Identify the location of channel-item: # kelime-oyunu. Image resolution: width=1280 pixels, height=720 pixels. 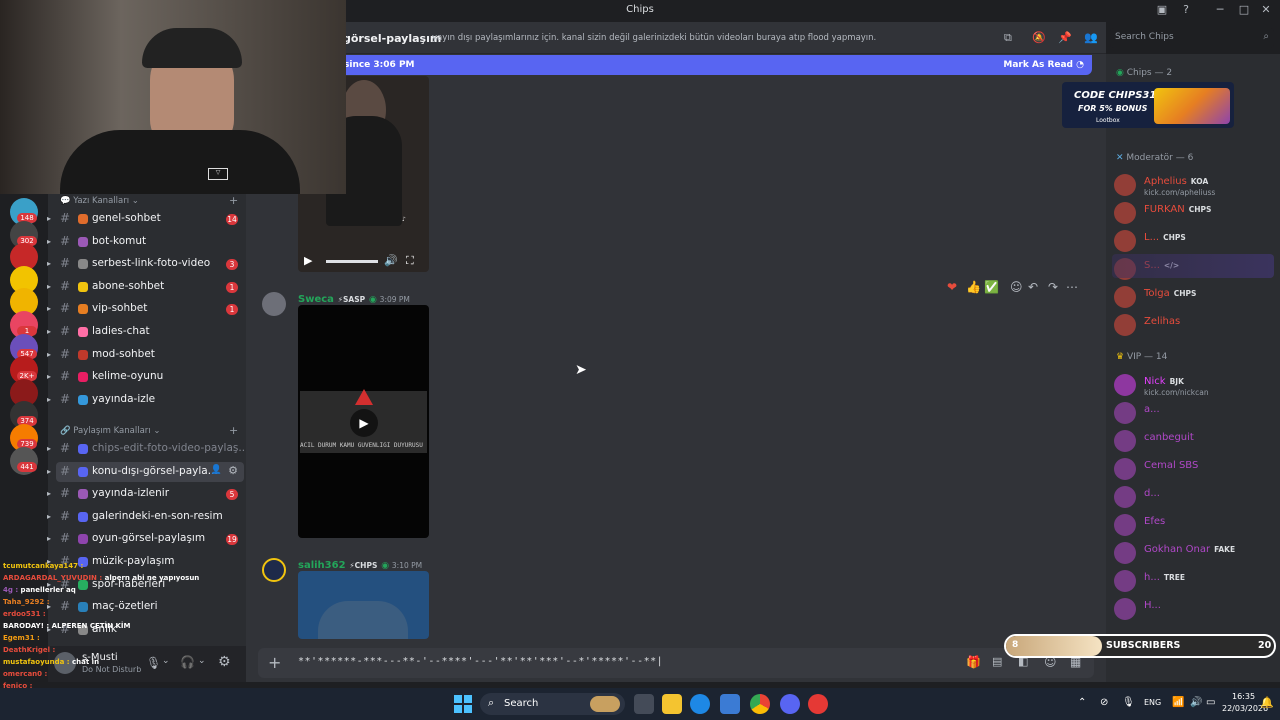
(150, 377).